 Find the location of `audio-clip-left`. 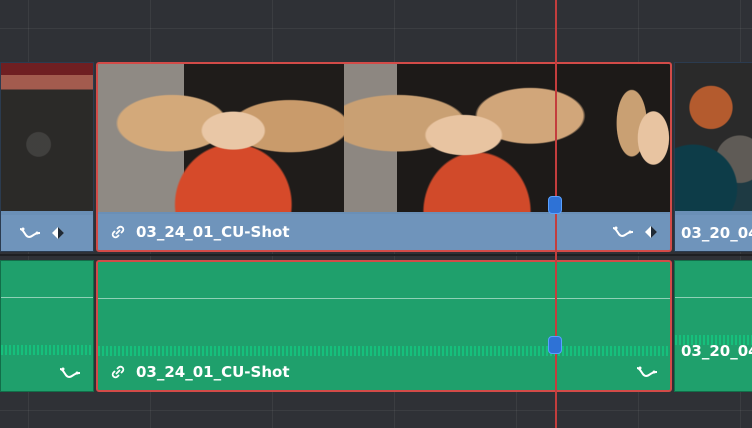

audio-clip-left is located at coordinates (47, 326).